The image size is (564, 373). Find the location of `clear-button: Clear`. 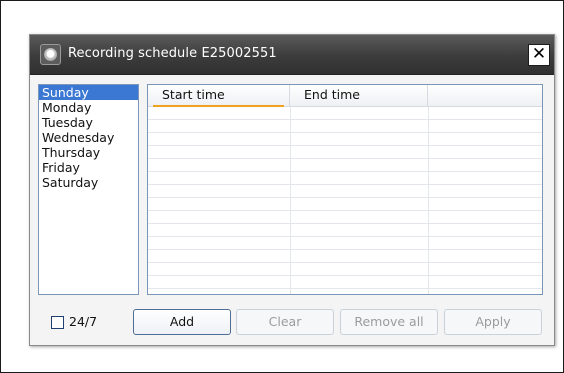

clear-button: Clear is located at coordinates (285, 322).